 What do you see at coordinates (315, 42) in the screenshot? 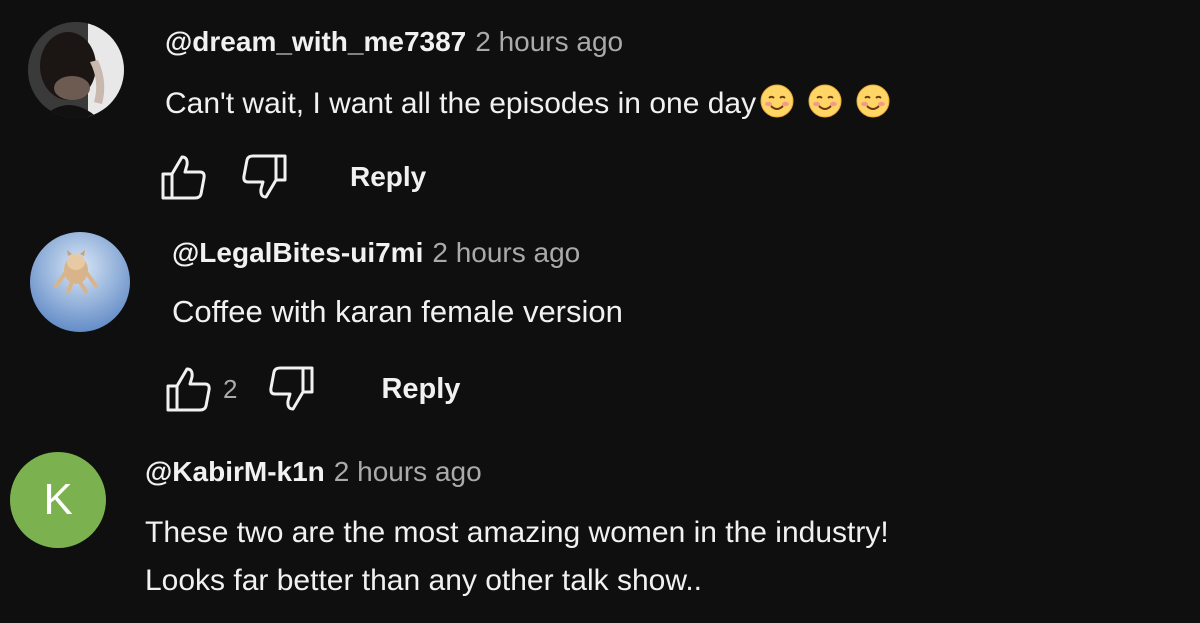
I see `author-handle: @dream_with_me7387` at bounding box center [315, 42].